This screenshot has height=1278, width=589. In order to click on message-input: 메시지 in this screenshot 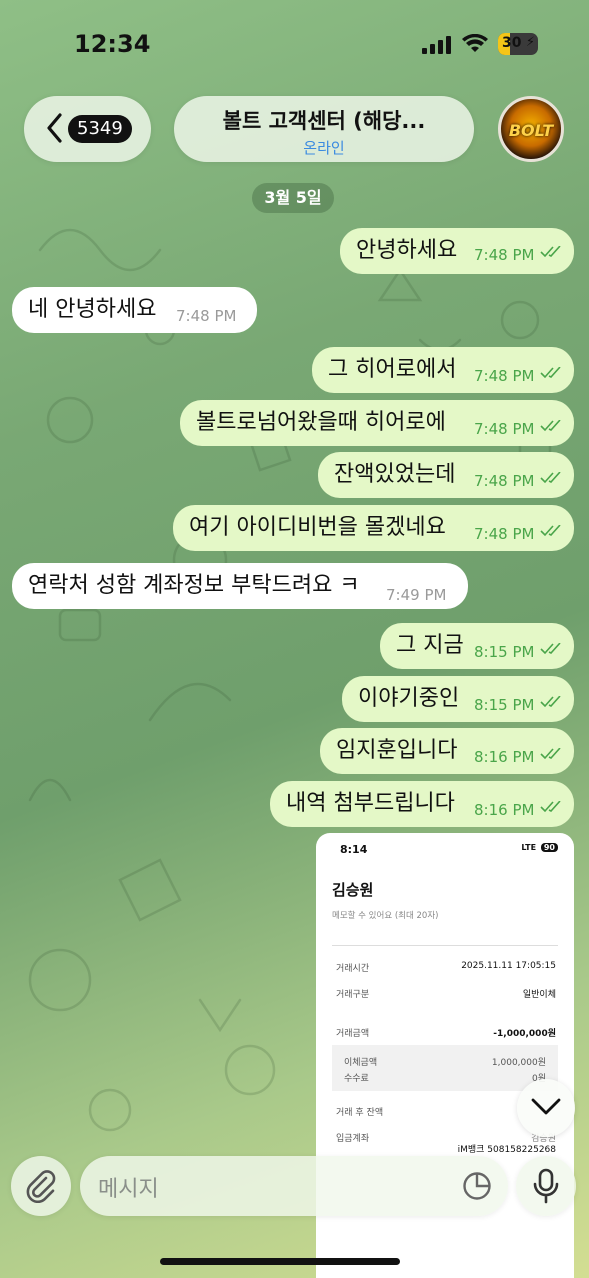, I will do `click(294, 1186)`.